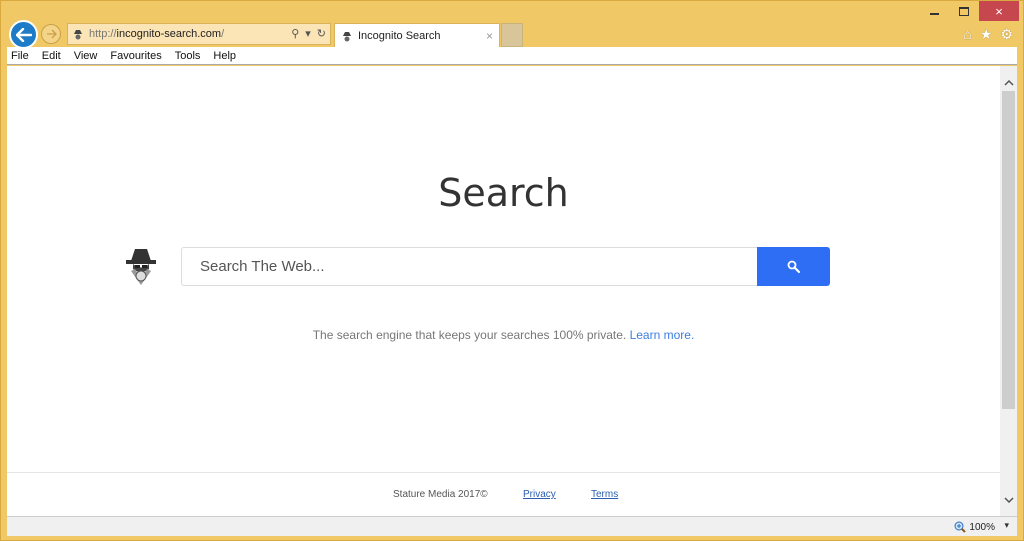  I want to click on chevron-up-icon, so click(1008, 82).